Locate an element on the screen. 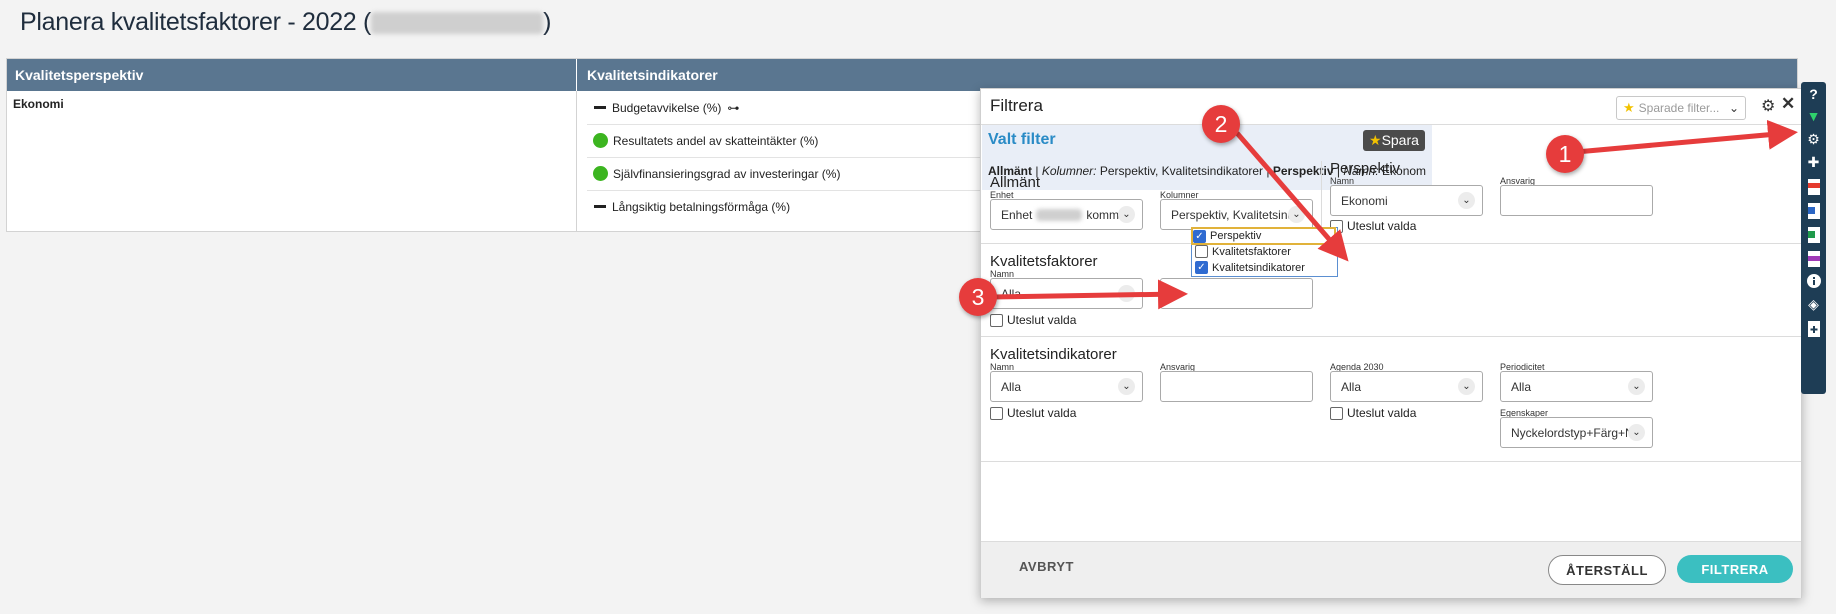 Image resolution: width=1836 pixels, height=614 pixels. callout-arrows is located at coordinates (1394, 214).